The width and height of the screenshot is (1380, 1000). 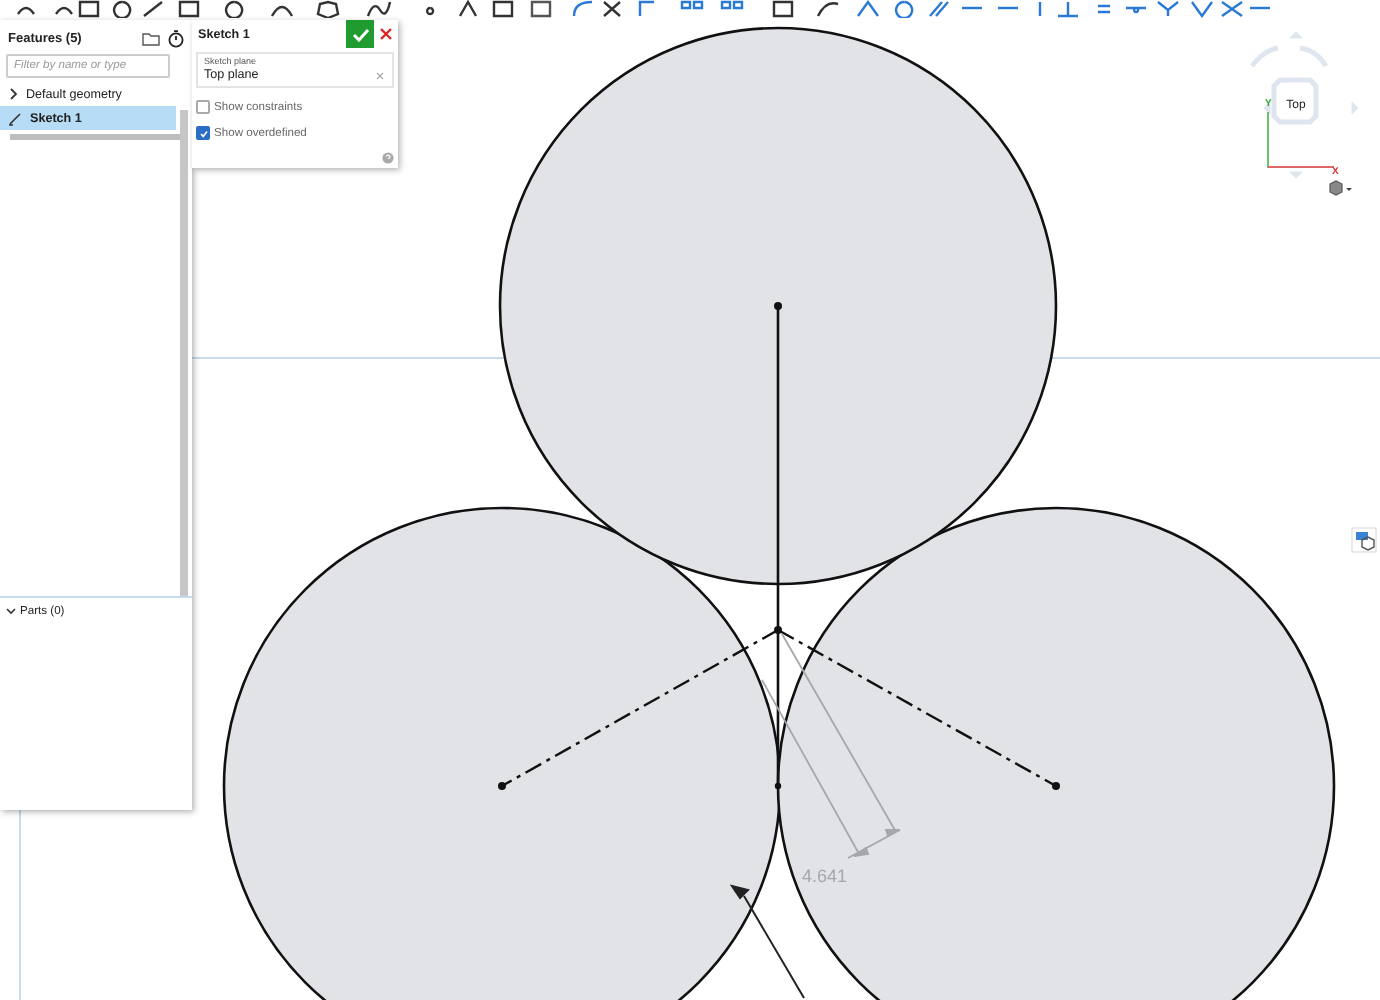 I want to click on stopwatch-icon, so click(x=176, y=39).